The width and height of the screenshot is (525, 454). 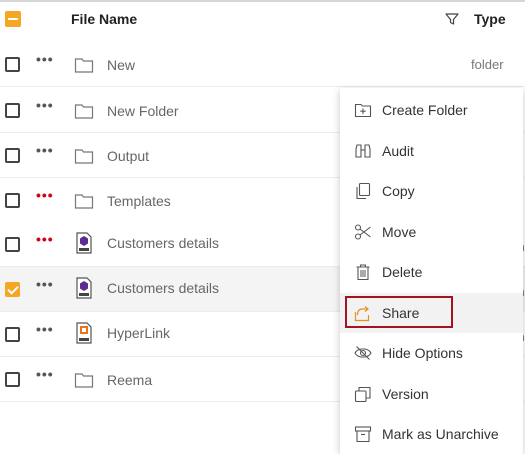 What do you see at coordinates (84, 333) in the screenshot?
I see `rudc-file-icon` at bounding box center [84, 333].